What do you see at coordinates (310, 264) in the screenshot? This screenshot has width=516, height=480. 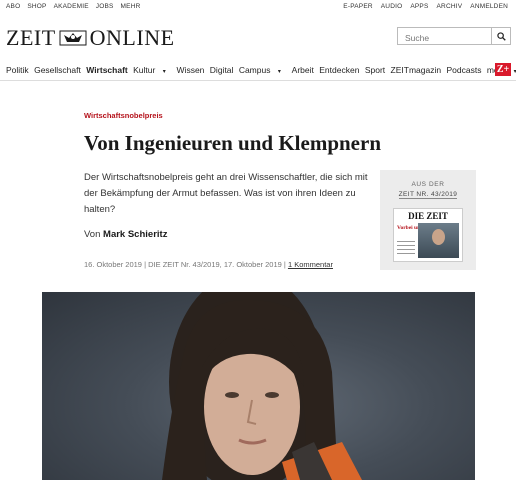 I see `comments-link: 1 Kommentar` at bounding box center [310, 264].